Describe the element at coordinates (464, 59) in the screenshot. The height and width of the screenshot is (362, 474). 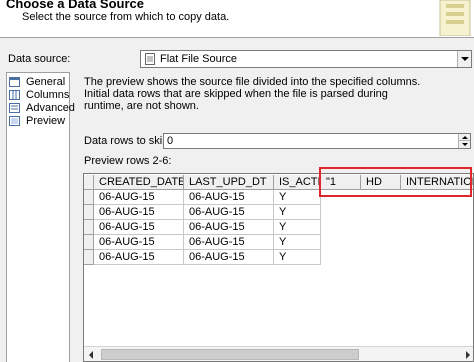
I see `chevron-down-icon` at that location.